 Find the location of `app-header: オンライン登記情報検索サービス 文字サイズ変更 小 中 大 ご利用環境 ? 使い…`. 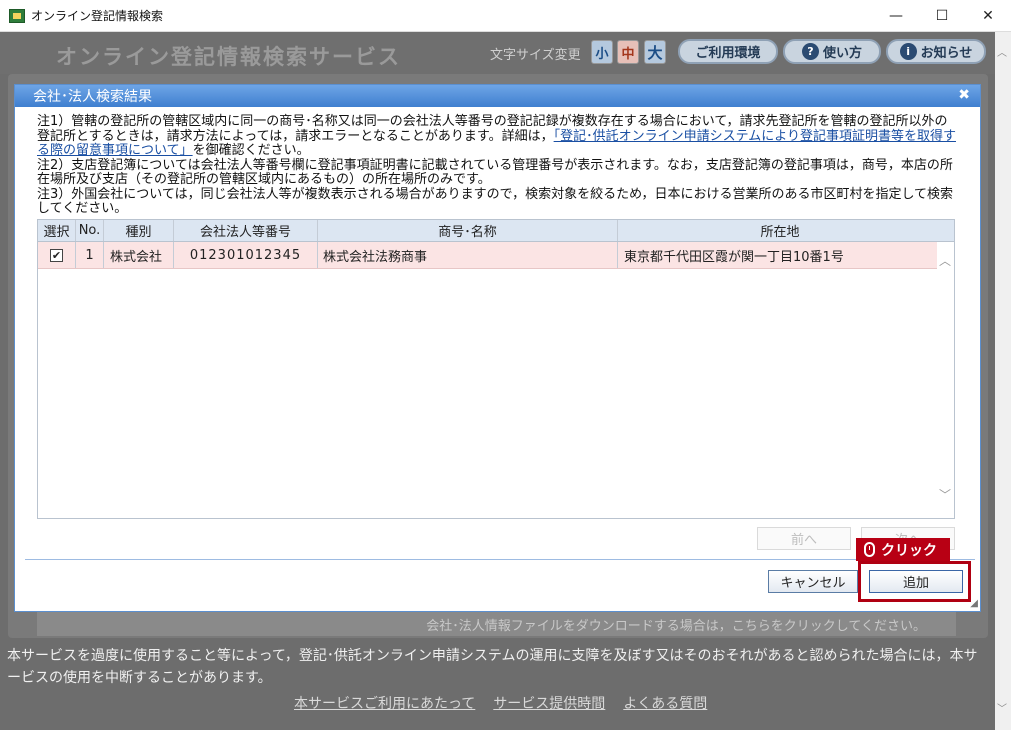

app-header: オンライン登記情報検索サービス 文字サイズ変更 小 中 大 ご利用環境 ? 使い… is located at coordinates (497, 53).